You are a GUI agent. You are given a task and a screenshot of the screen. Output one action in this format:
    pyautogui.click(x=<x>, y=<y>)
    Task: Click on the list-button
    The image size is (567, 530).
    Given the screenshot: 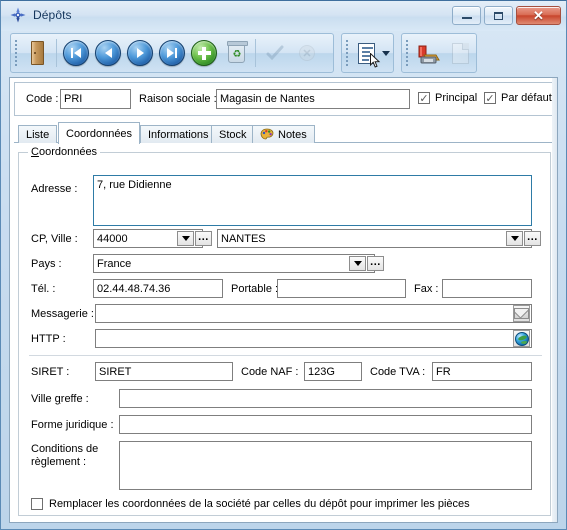 What is the action you would take?
    pyautogui.click(x=366, y=53)
    